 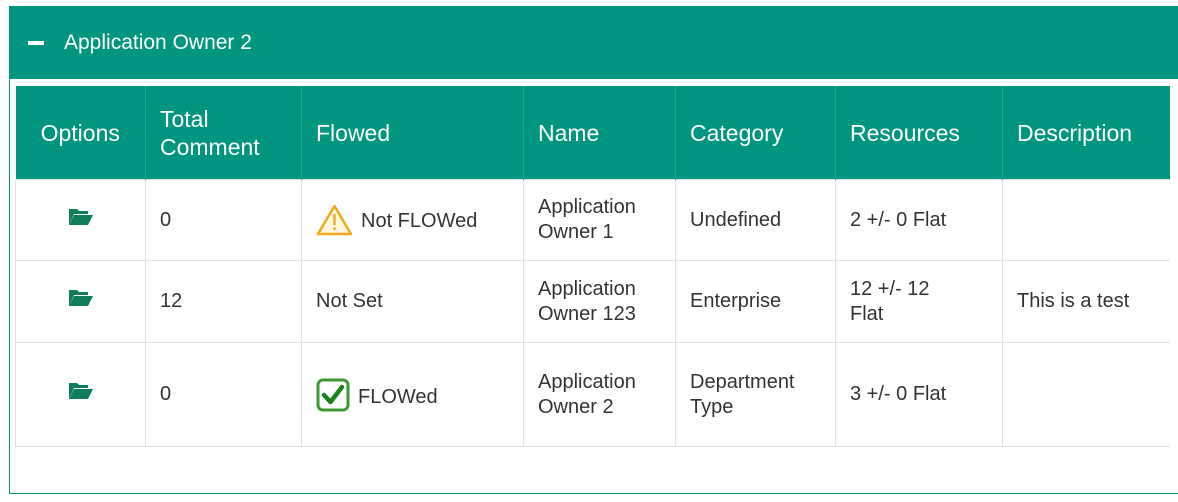 I want to click on name-line2: Owner 123, so click(x=587, y=313).